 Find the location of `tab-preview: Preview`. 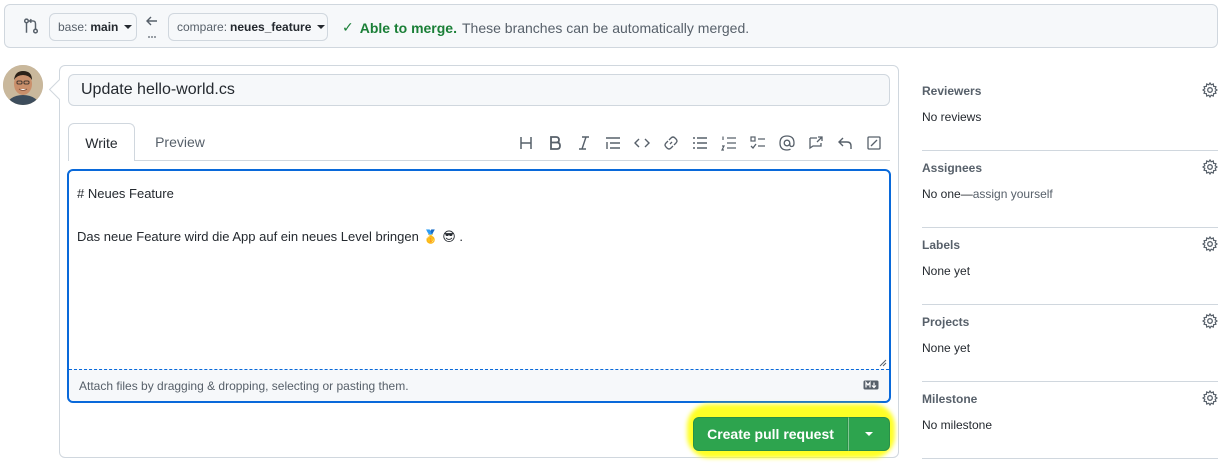

tab-preview: Preview is located at coordinates (180, 142).